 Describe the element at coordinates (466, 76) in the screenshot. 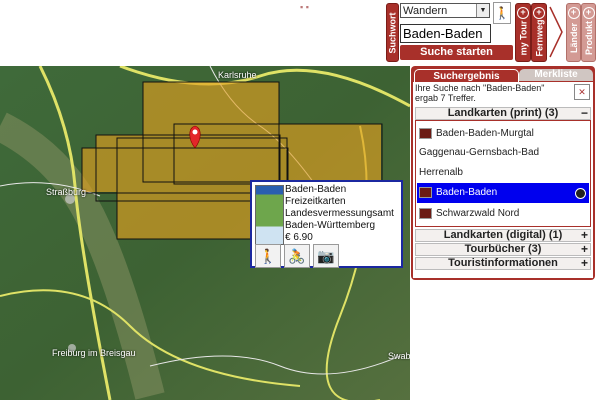

I see `tab-suchergebnis: Suchergebnis` at that location.